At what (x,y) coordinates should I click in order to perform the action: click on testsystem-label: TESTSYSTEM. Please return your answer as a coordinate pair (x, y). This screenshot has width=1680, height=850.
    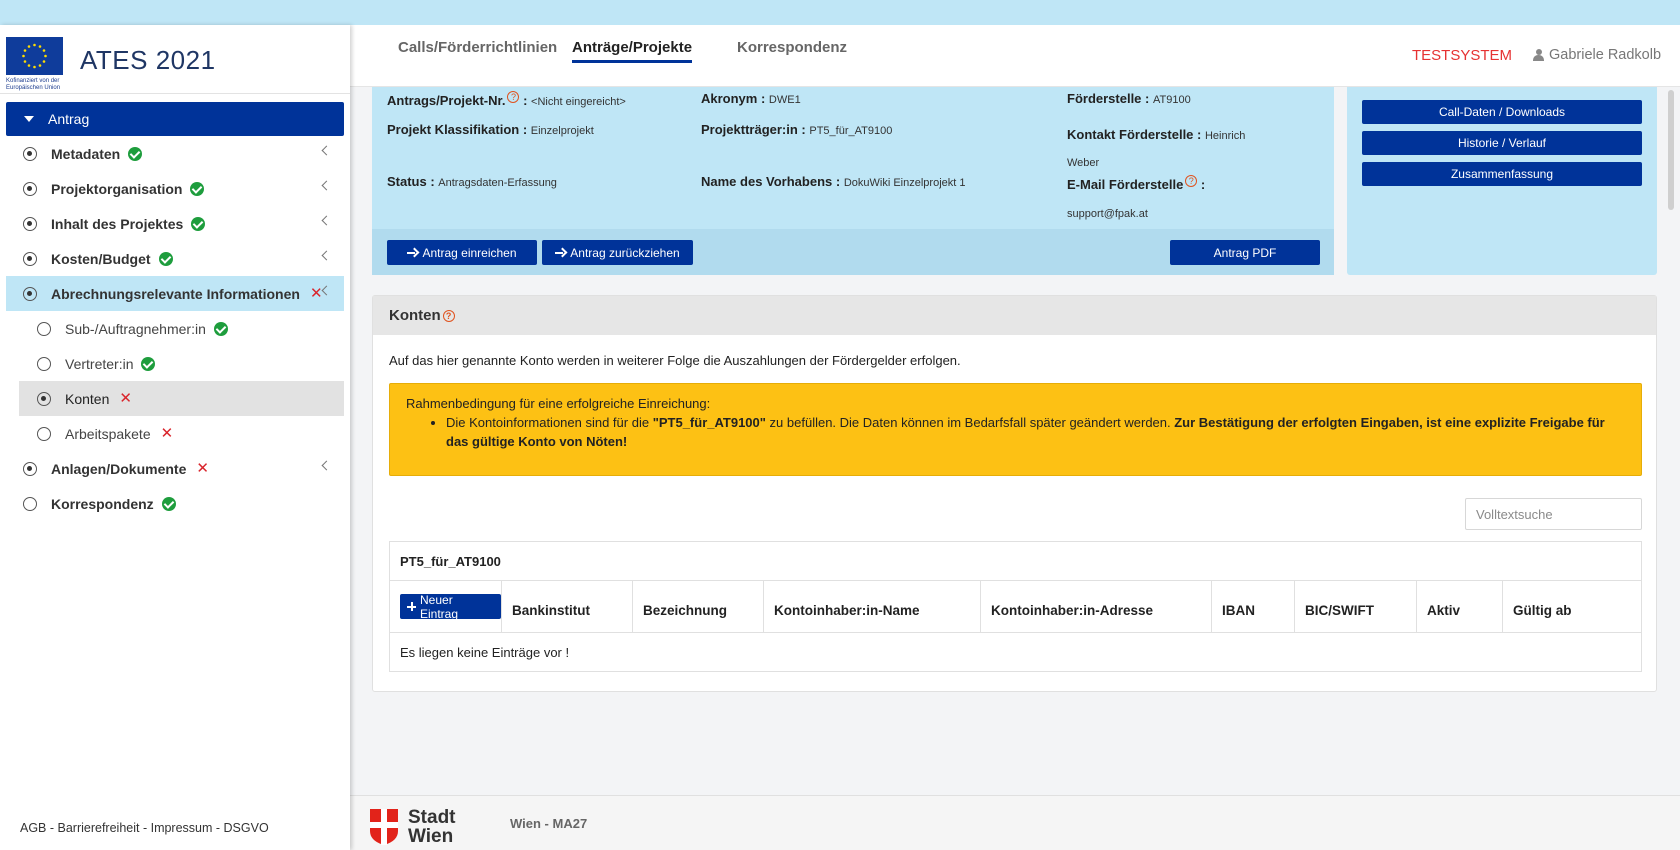
    Looking at the image, I should click on (1462, 55).